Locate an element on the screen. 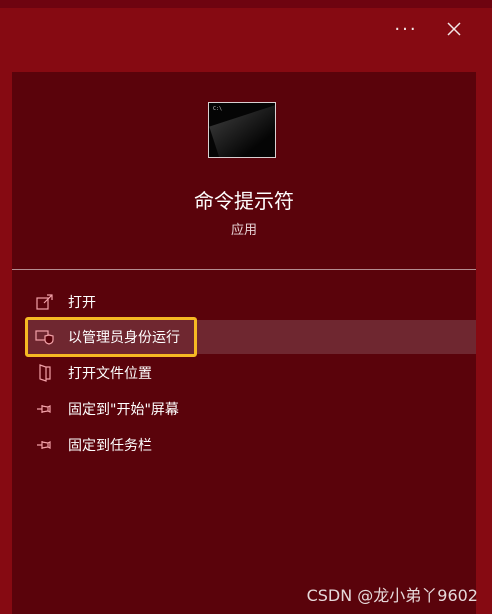 Image resolution: width=492 pixels, height=614 pixels. icon-caption: C:\ is located at coordinates (218, 109).